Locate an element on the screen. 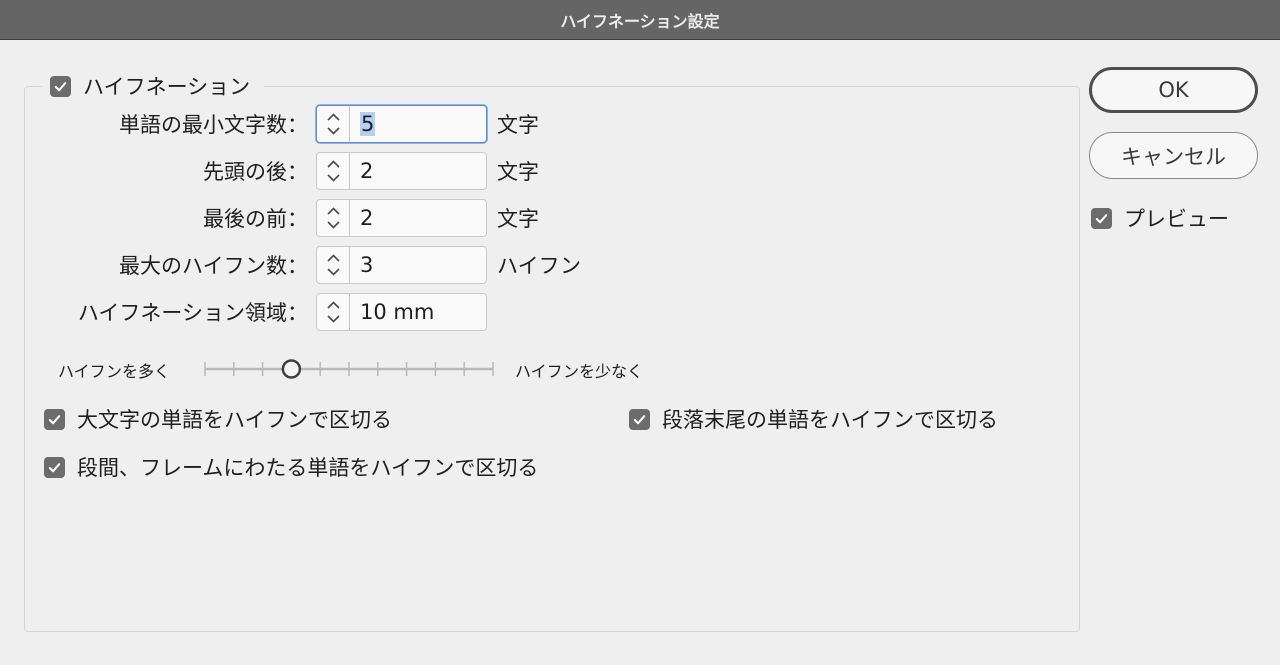 This screenshot has width=1280, height=665. last-word-checkbox is located at coordinates (639, 419).